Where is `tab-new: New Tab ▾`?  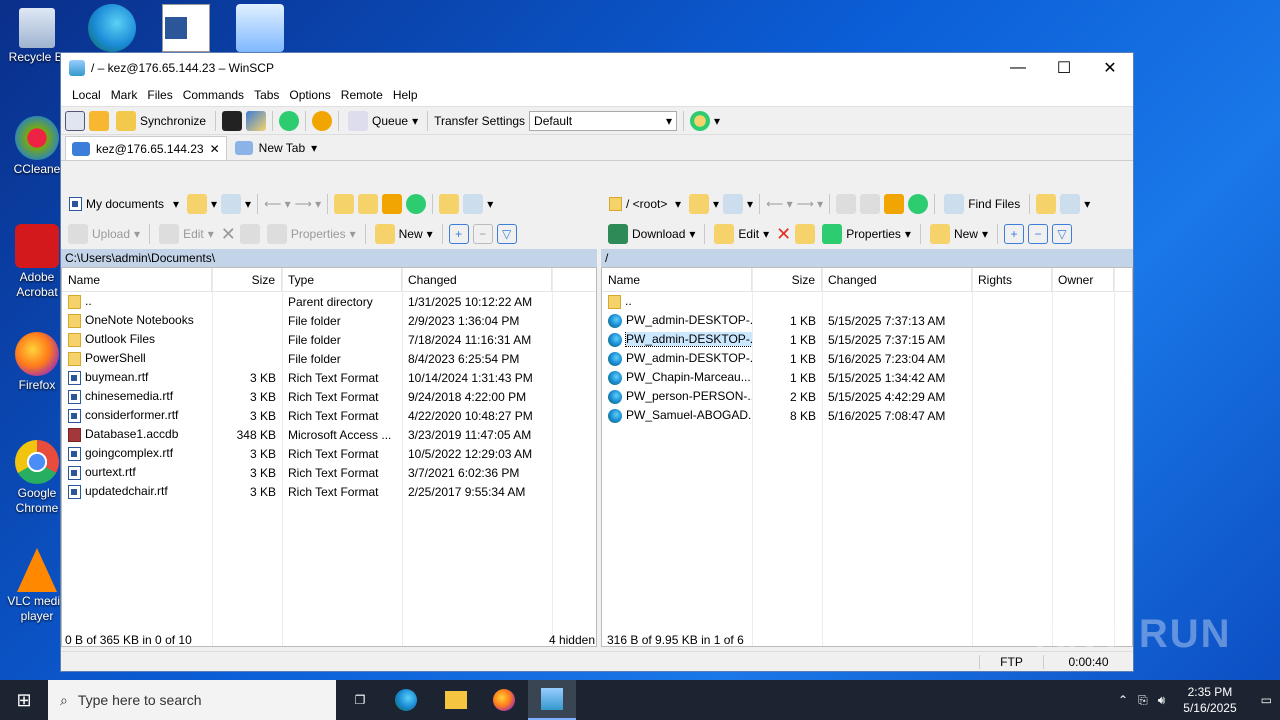
tab-new: New Tab ▾ is located at coordinates (276, 148).